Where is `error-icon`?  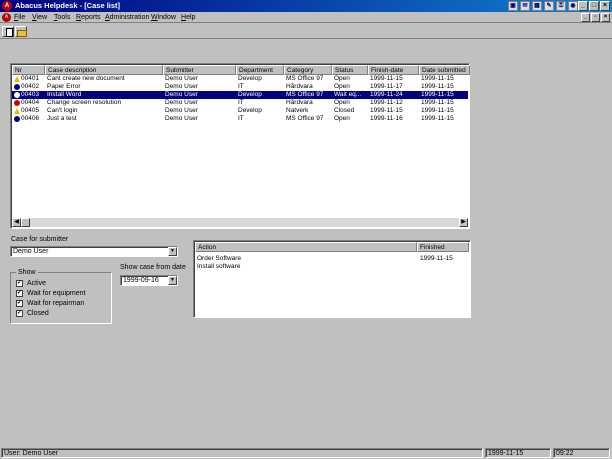 error-icon is located at coordinates (17, 103).